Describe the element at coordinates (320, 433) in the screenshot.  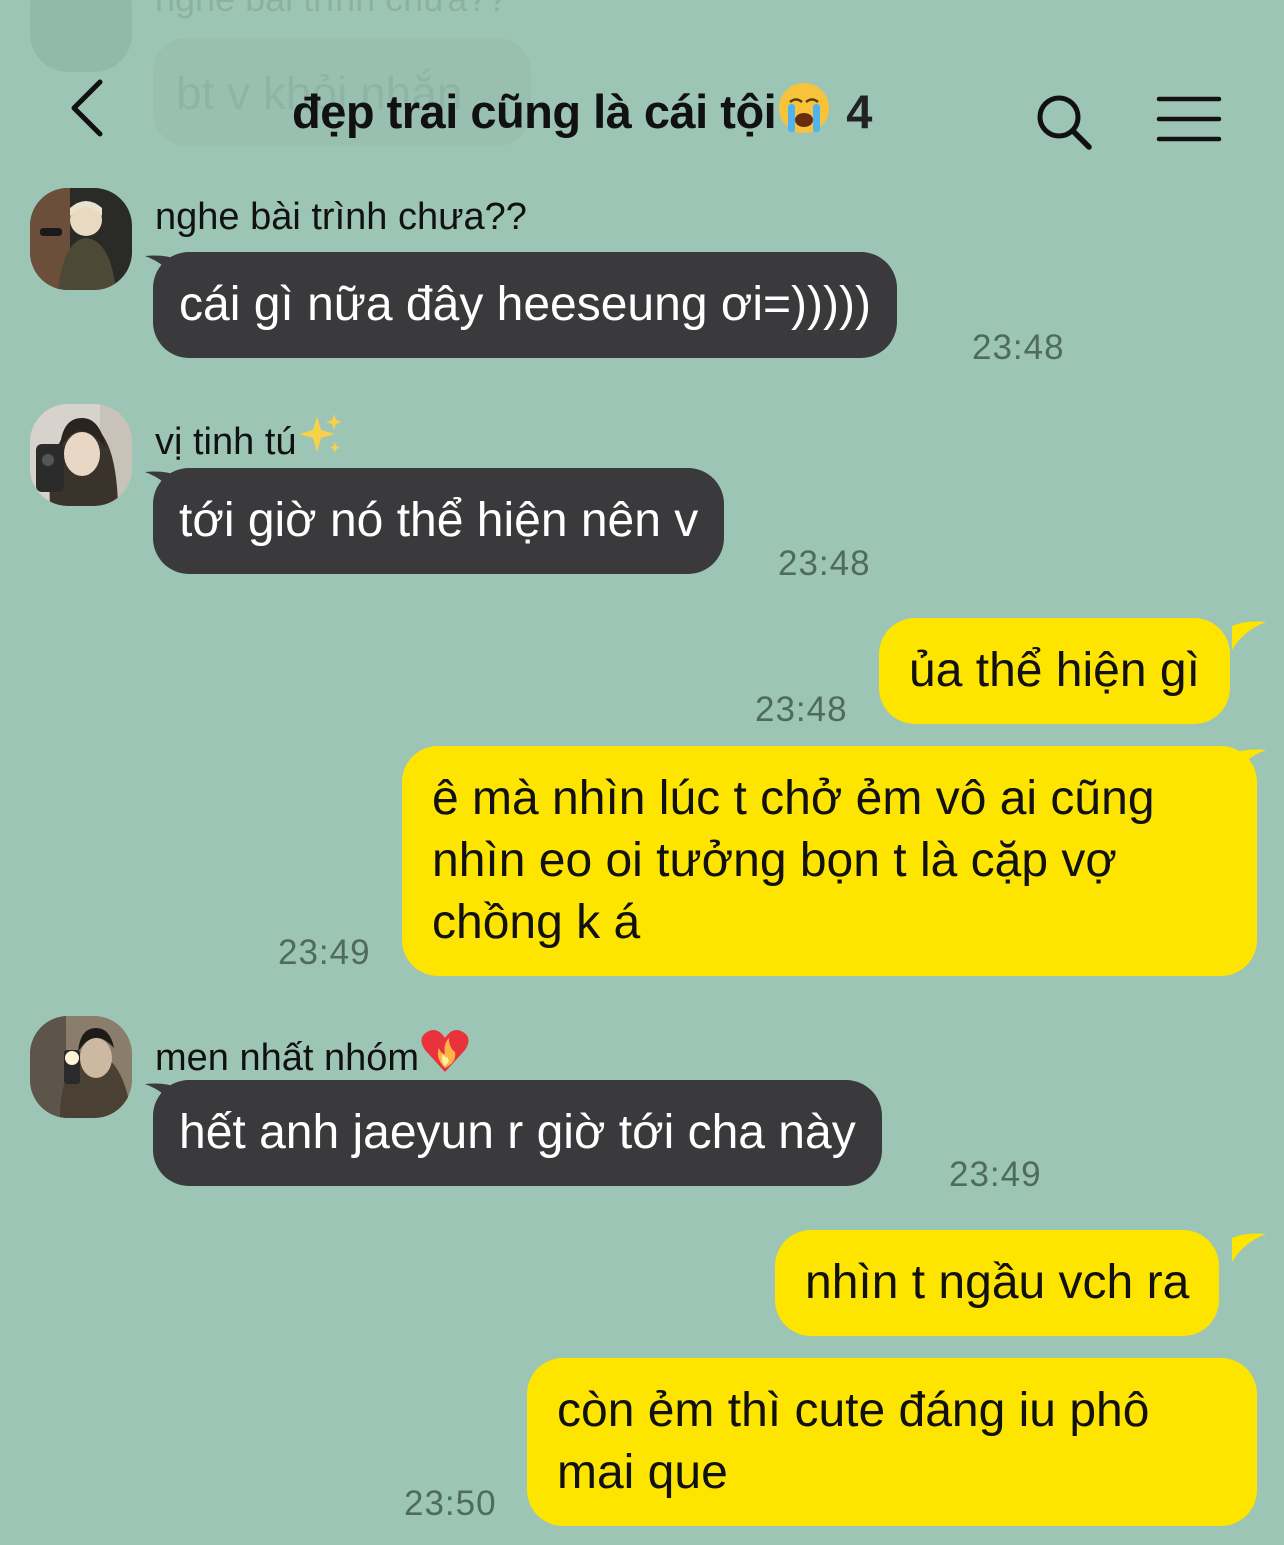
I see `sparkles-icon` at that location.